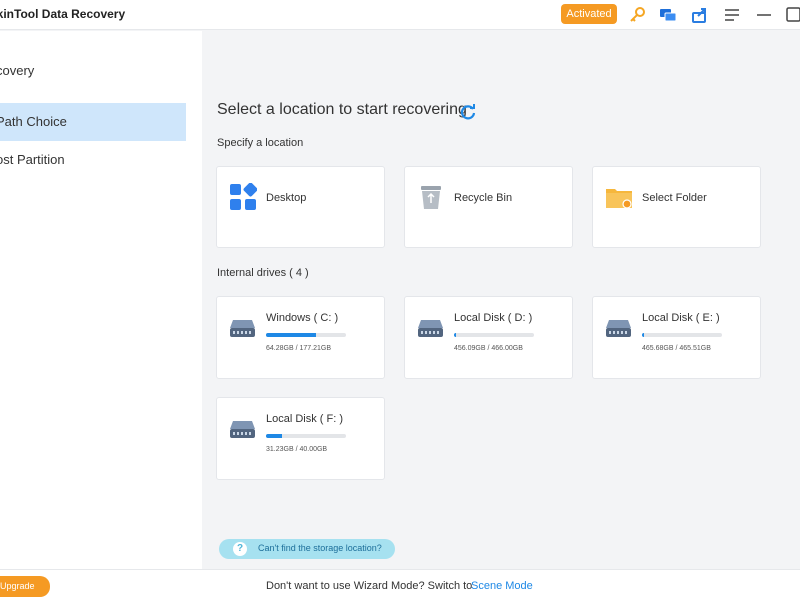  Describe the element at coordinates (488, 337) in the screenshot. I see `drive-card-d: Local Disk ( D: ) 456.09GB / 466.00GB` at that location.